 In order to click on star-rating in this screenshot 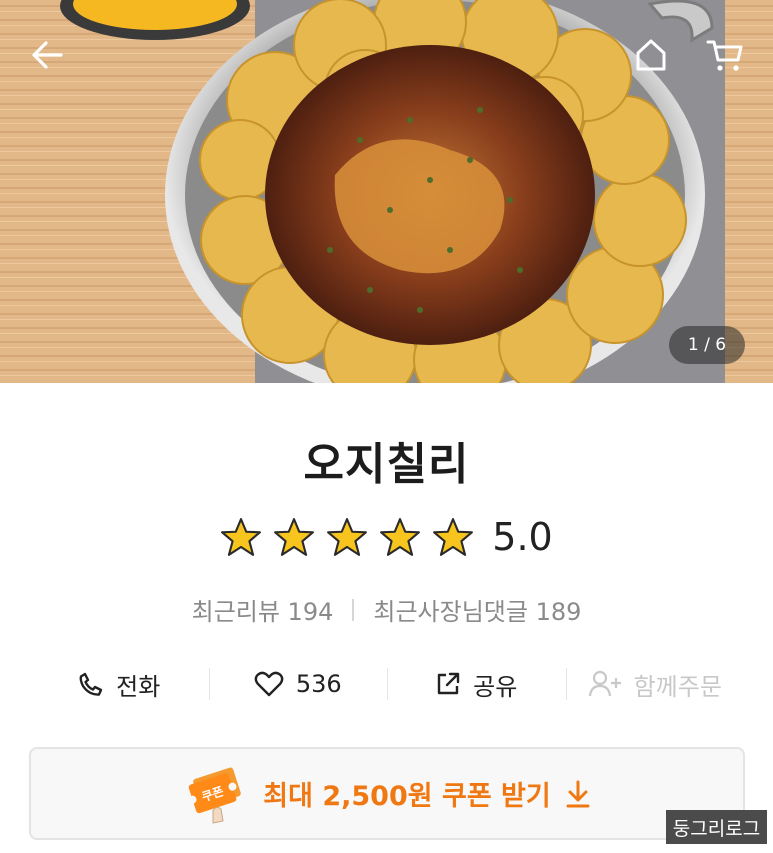, I will do `click(347, 537)`.